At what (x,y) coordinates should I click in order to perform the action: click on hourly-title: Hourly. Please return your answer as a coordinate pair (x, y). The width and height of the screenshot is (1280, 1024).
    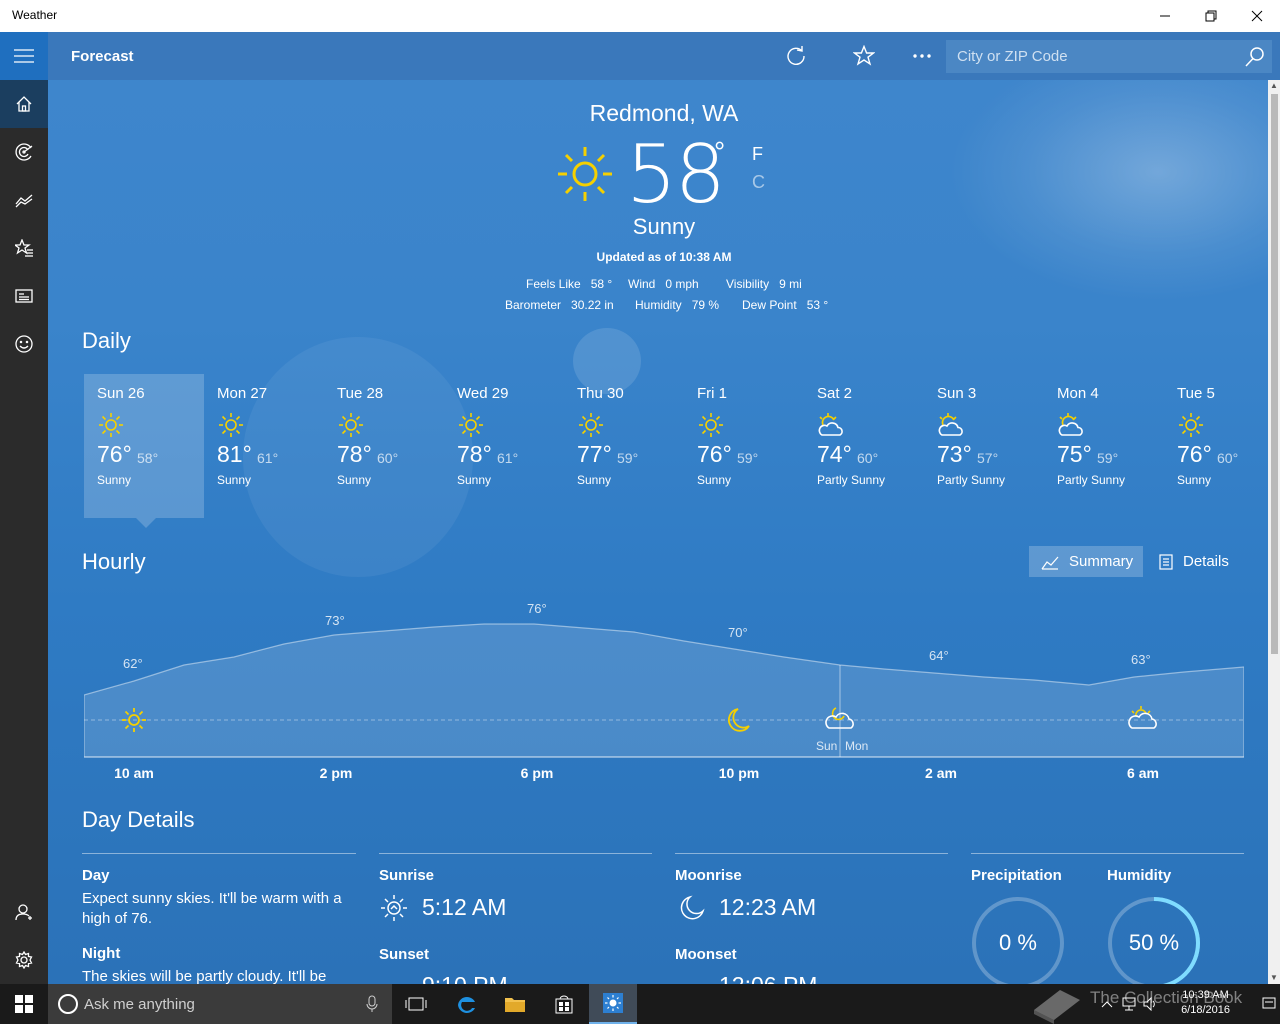
    Looking at the image, I should click on (114, 561).